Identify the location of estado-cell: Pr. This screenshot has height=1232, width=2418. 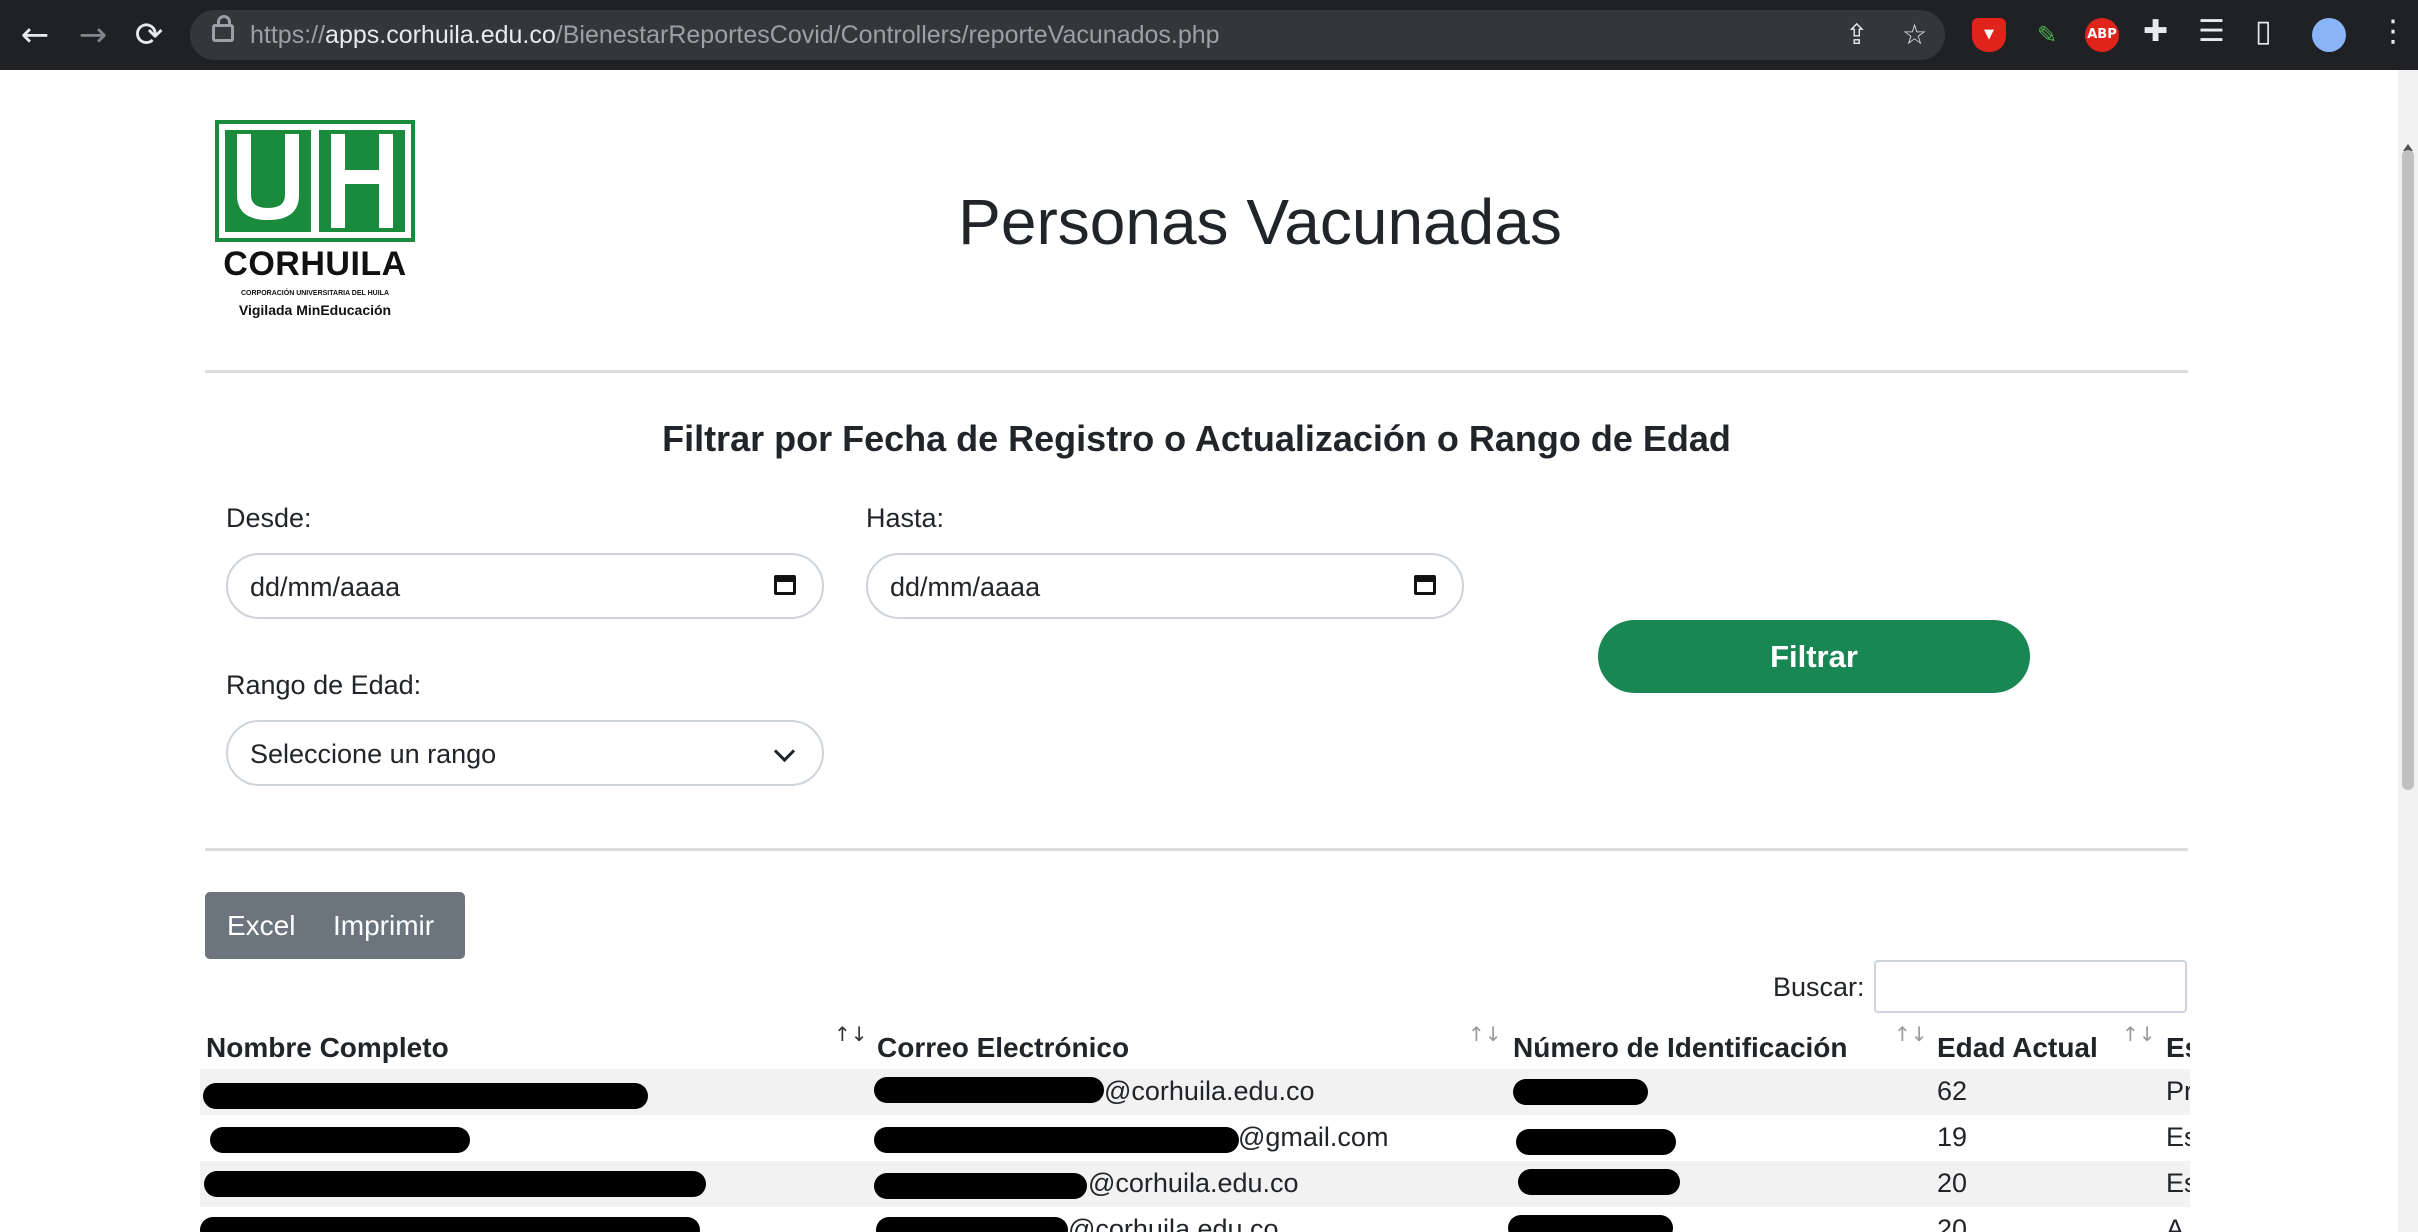
(2178, 1091).